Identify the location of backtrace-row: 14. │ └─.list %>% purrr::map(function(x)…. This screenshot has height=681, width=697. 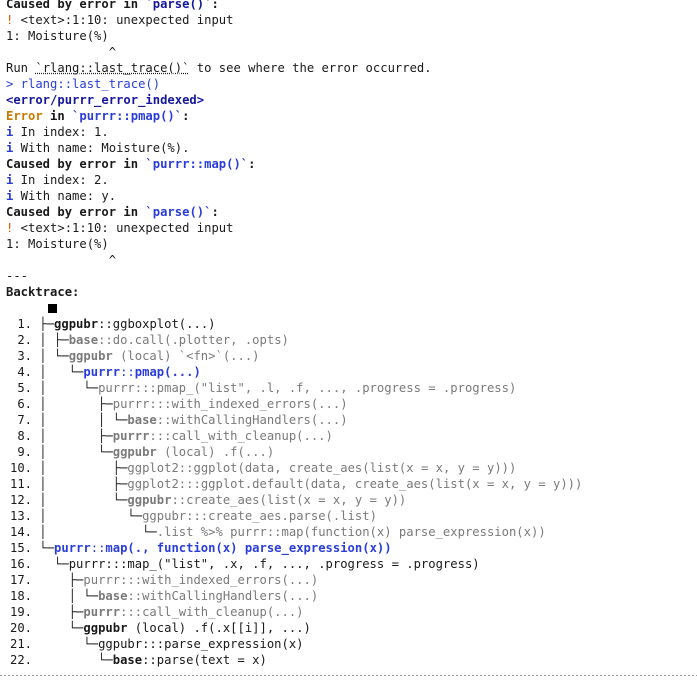
(278, 532).